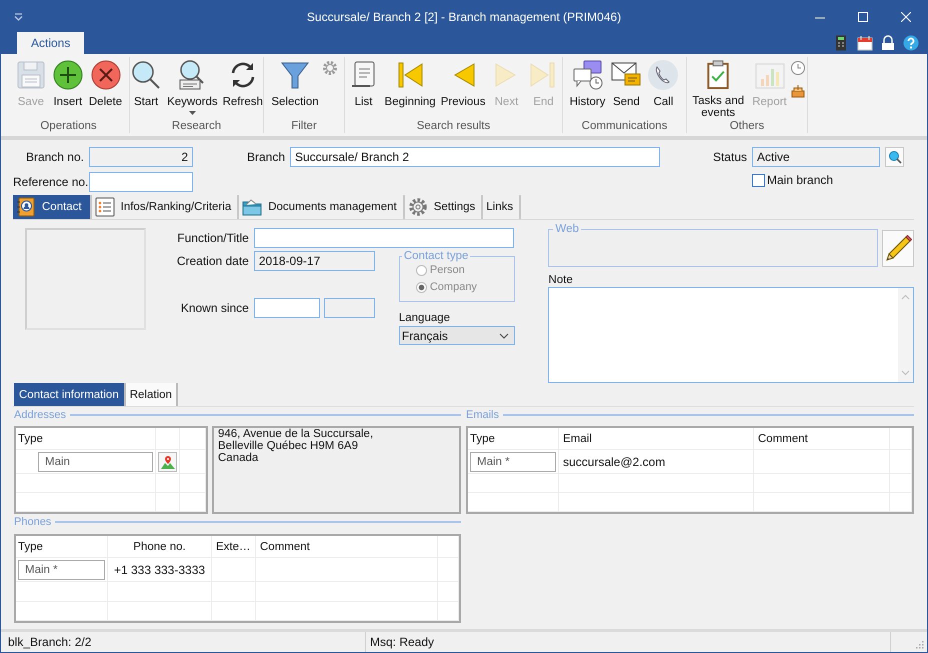  I want to click on group-label: Contact type, so click(436, 256).